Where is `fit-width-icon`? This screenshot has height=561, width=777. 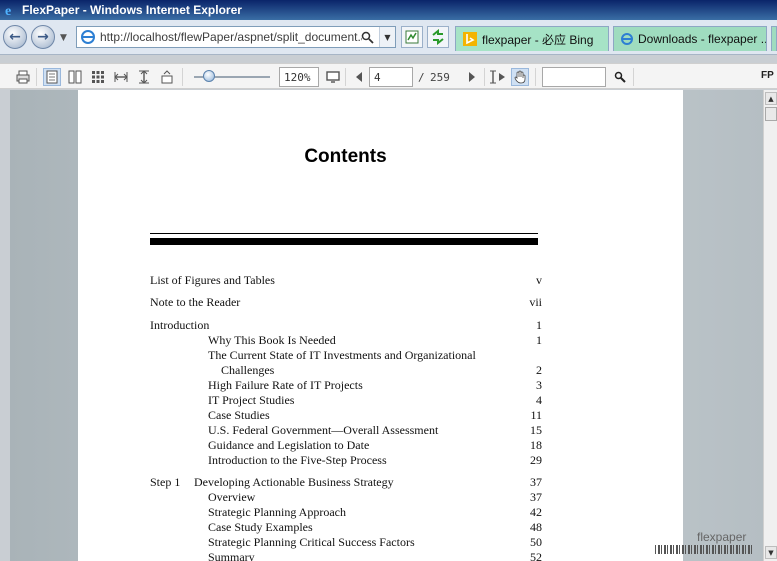
fit-width-icon is located at coordinates (121, 77).